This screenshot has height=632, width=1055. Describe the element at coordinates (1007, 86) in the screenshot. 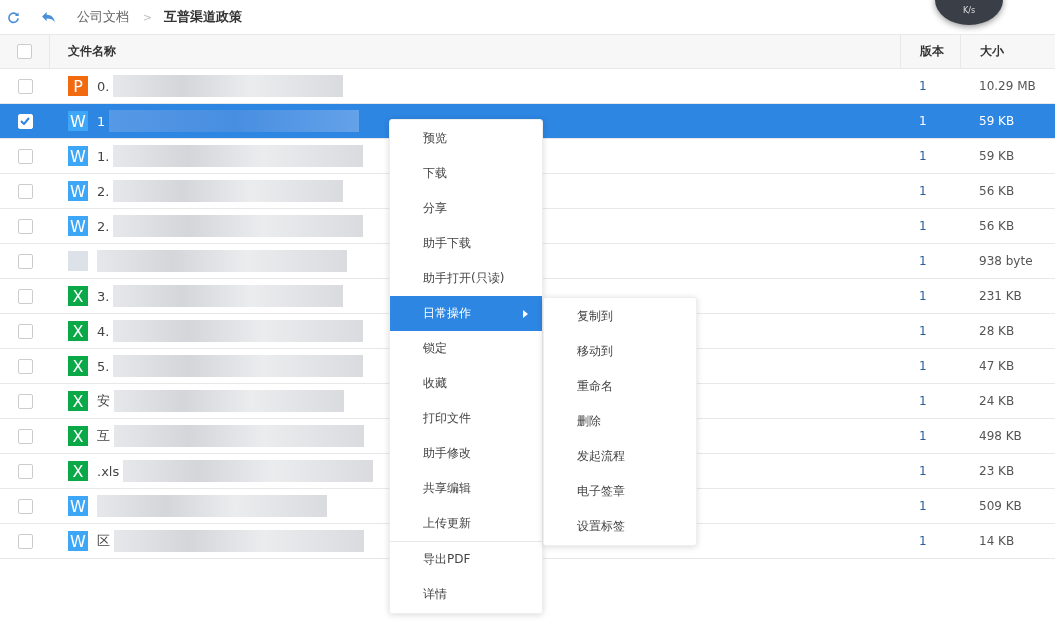

I see `table-cell: 10.29 MB` at that location.